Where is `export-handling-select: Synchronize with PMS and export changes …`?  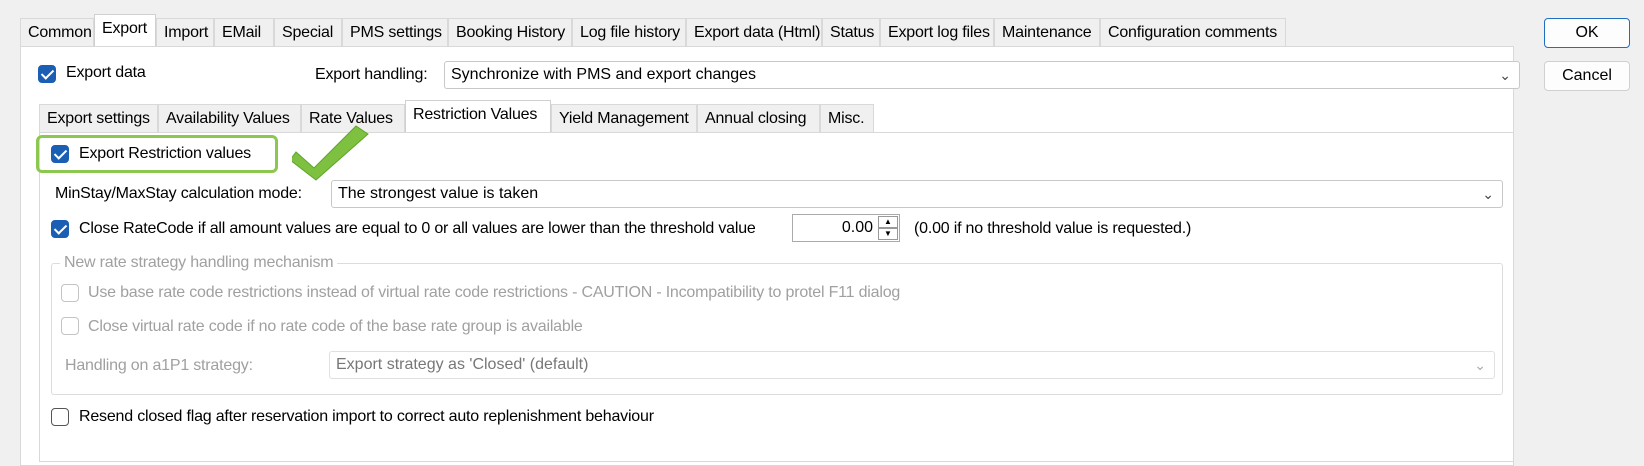 export-handling-select: Synchronize with PMS and export changes … is located at coordinates (982, 75).